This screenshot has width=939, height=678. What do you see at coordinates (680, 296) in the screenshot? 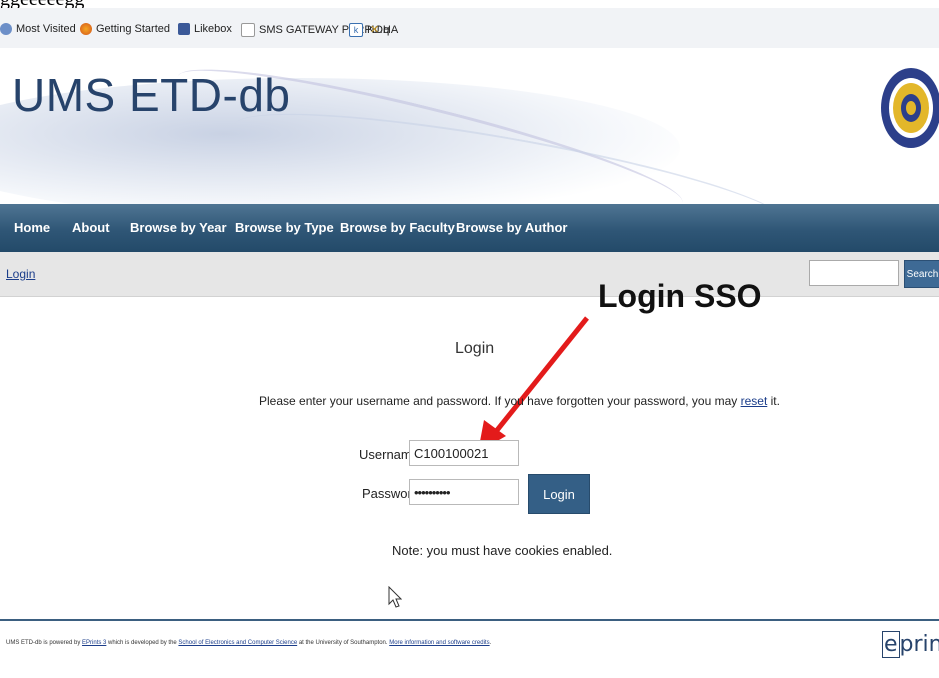
I see `annotation-label: Login SSO` at bounding box center [680, 296].